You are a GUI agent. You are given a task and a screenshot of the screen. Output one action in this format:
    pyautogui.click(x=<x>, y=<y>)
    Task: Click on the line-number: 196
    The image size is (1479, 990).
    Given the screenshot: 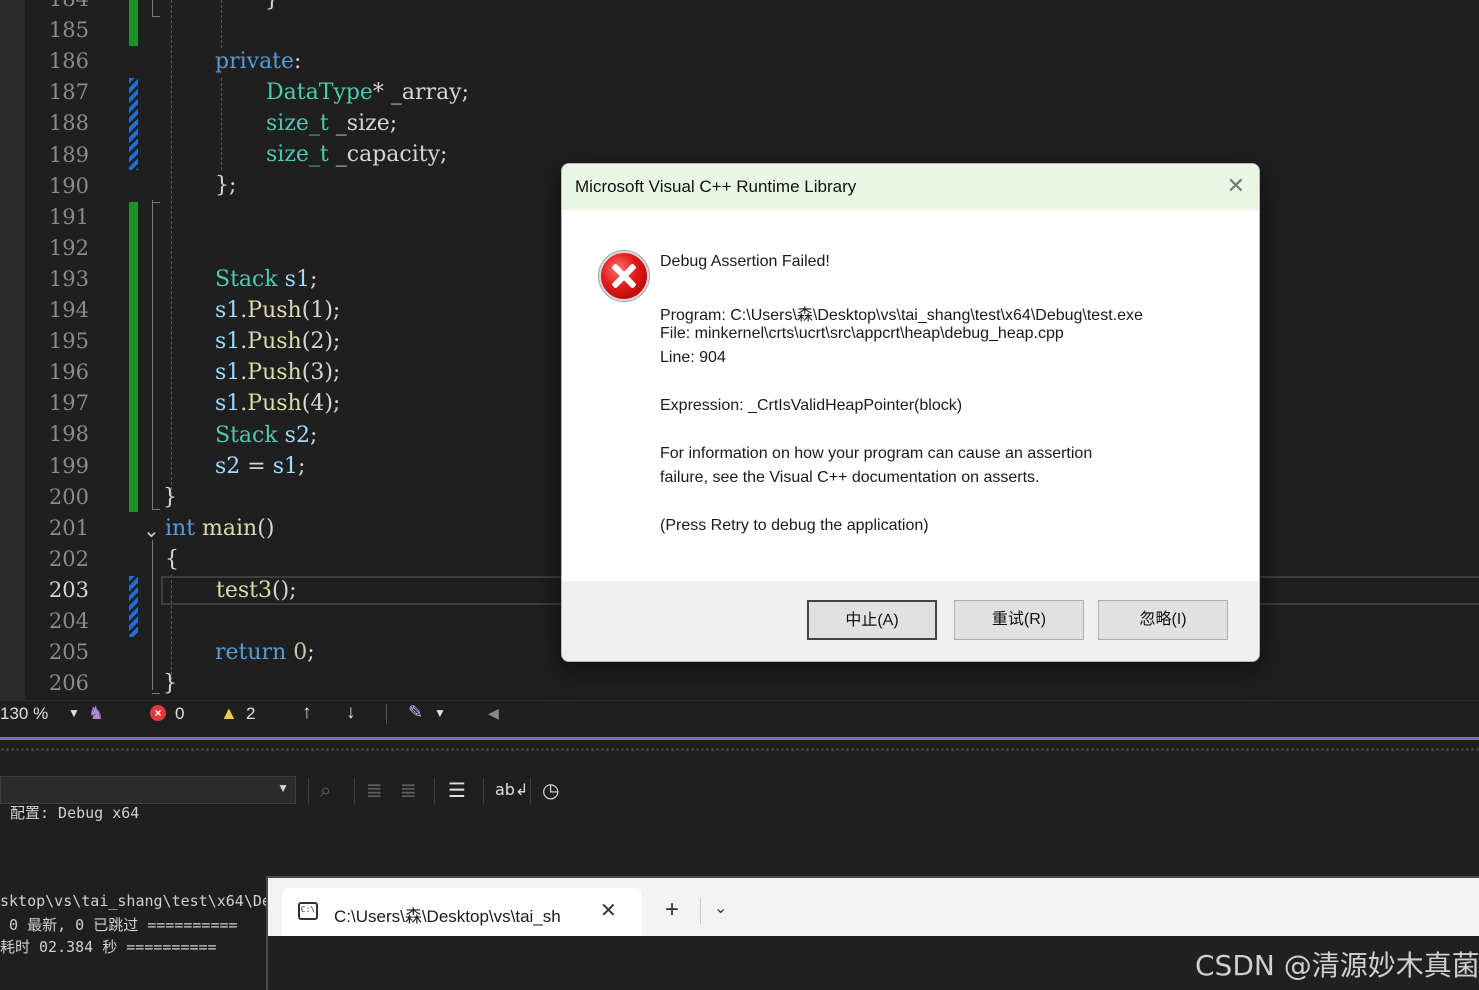 What is the action you would take?
    pyautogui.click(x=68, y=372)
    